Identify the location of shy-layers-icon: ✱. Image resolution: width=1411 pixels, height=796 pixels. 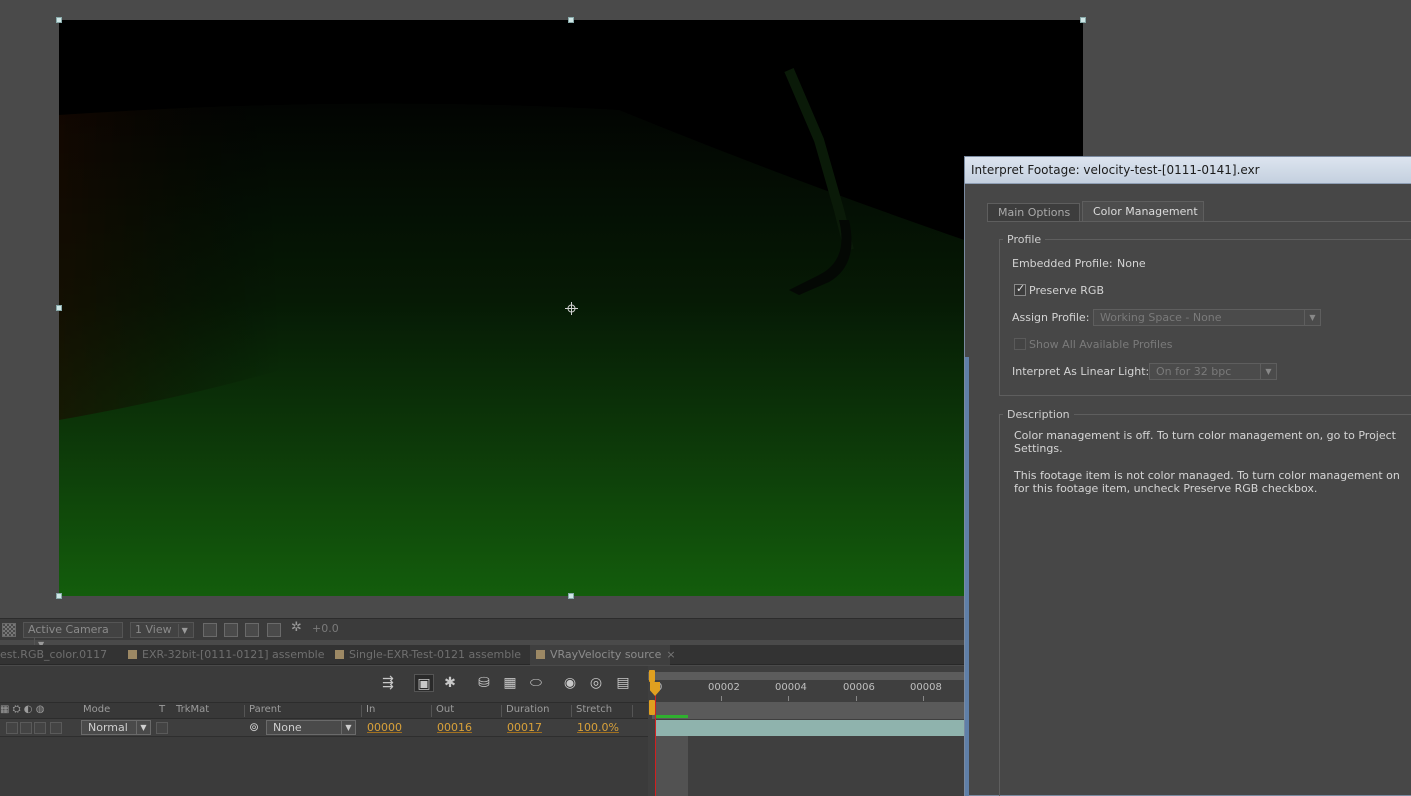
(450, 683).